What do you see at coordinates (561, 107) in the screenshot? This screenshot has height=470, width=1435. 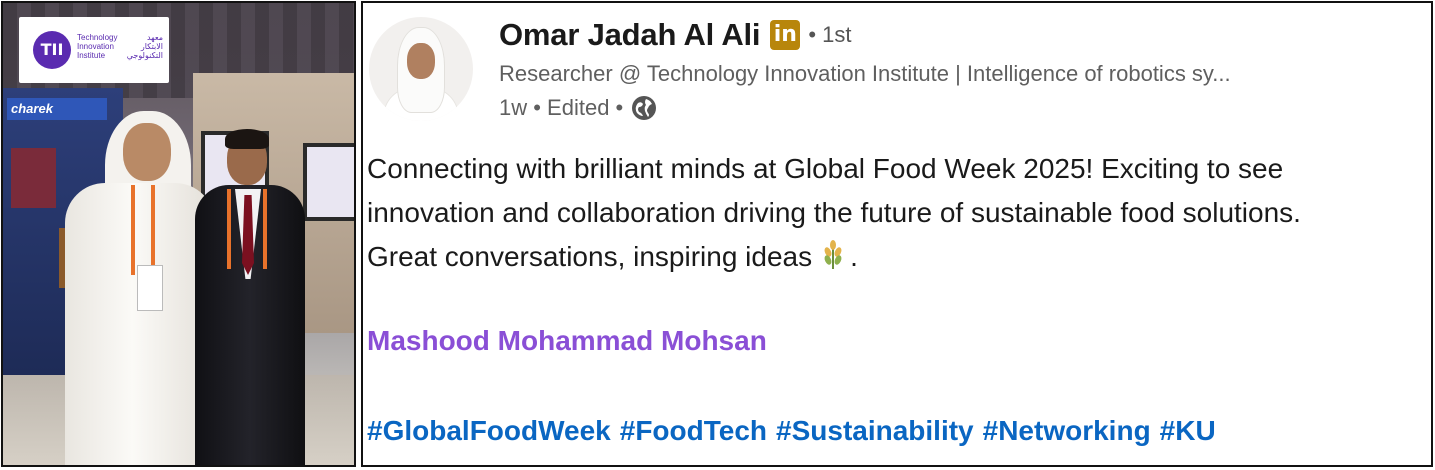 I see `post-time: 1w • Edited •` at bounding box center [561, 107].